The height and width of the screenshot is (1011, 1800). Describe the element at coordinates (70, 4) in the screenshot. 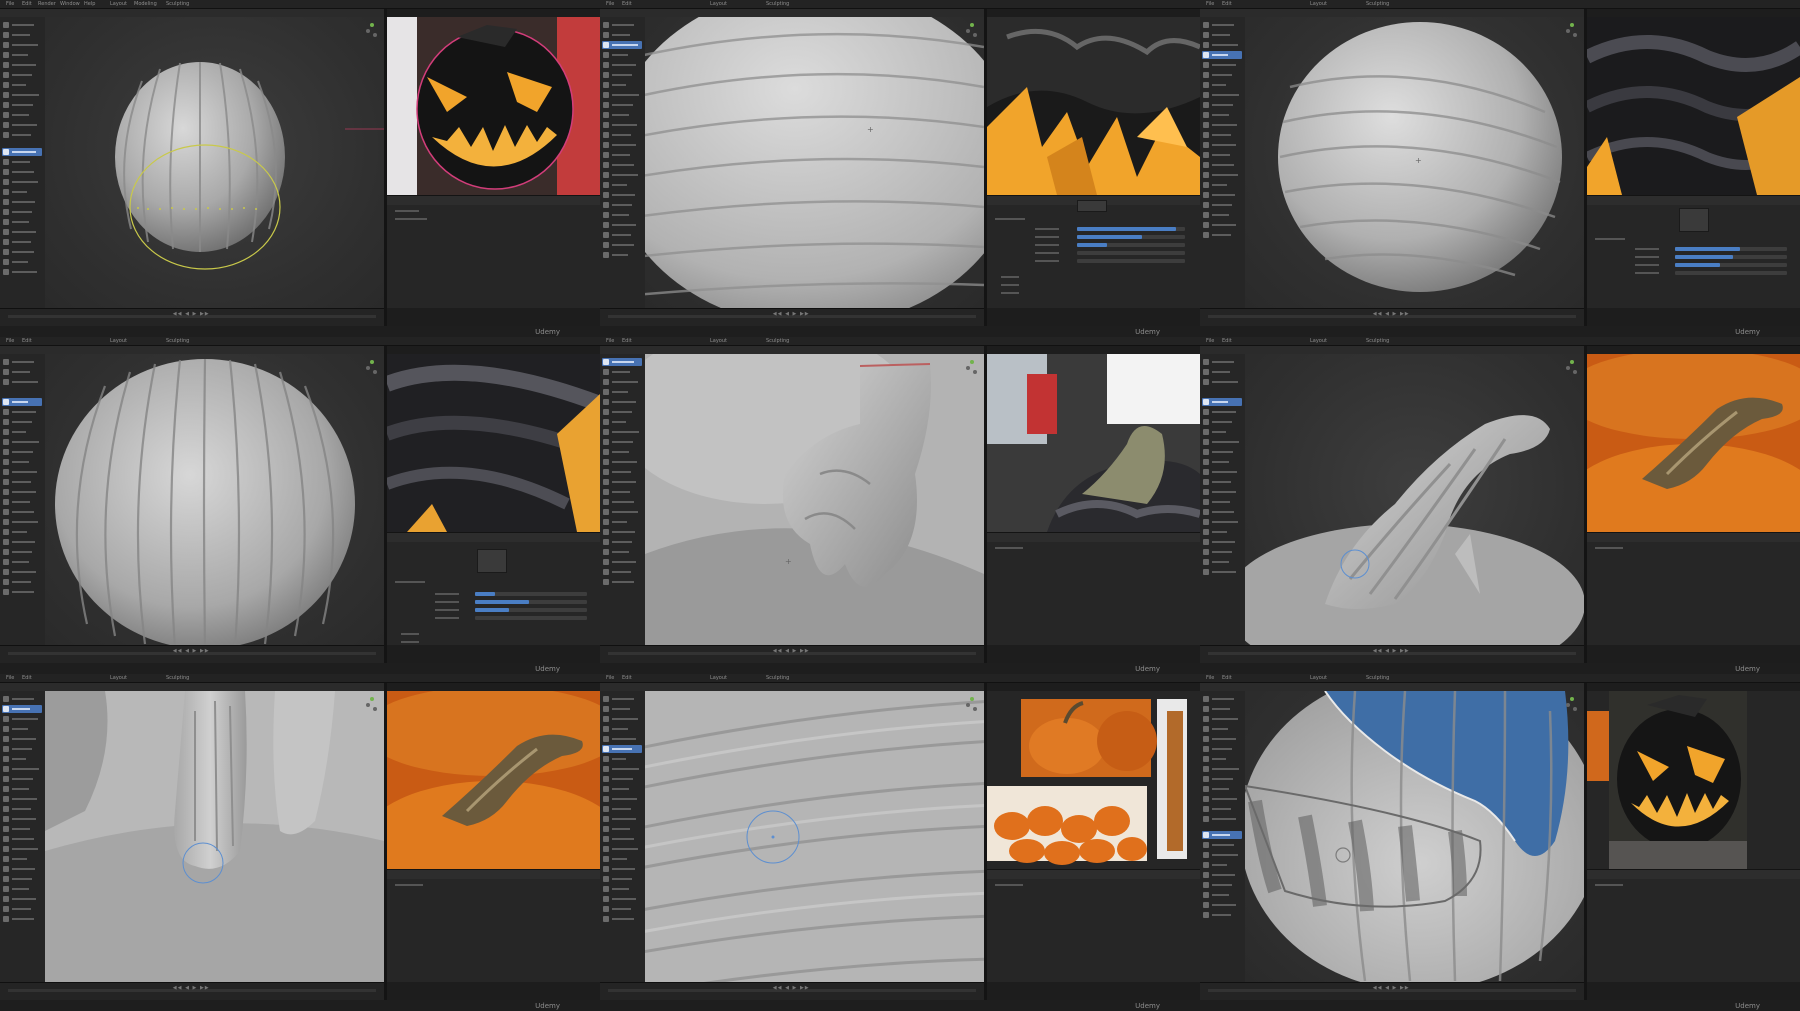

I see `menu-window: Window` at that location.